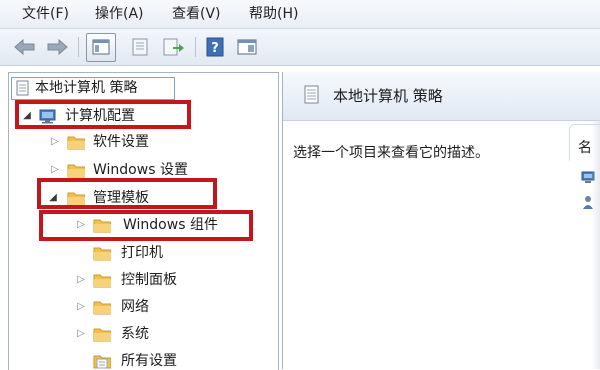 This screenshot has height=370, width=600. What do you see at coordinates (45, 14) in the screenshot?
I see `menu-file: 文件(F)` at bounding box center [45, 14].